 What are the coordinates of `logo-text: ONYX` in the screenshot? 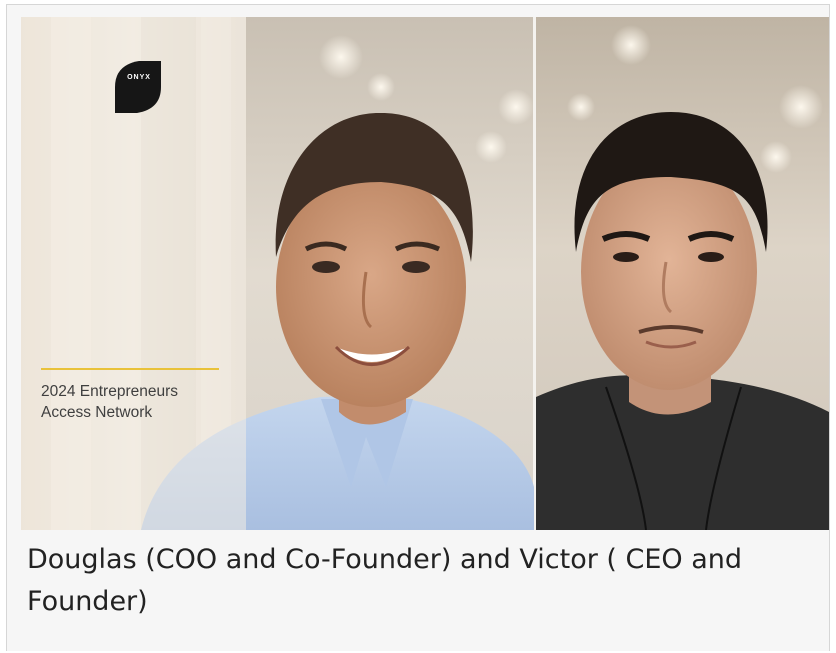 It's located at (139, 77).